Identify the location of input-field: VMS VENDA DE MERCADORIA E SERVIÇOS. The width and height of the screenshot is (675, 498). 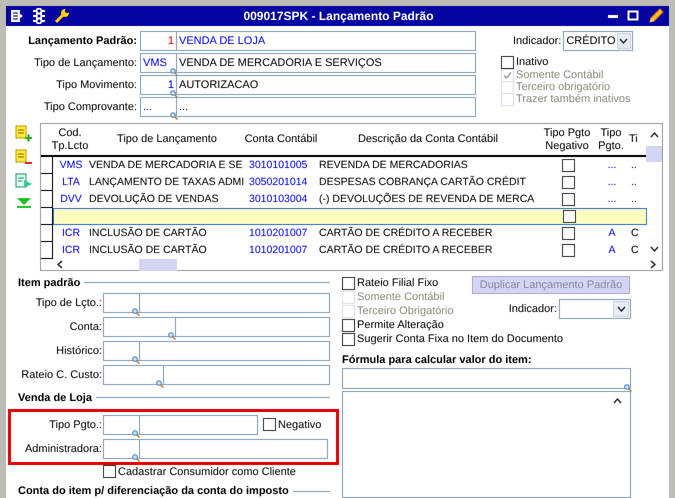
(308, 63).